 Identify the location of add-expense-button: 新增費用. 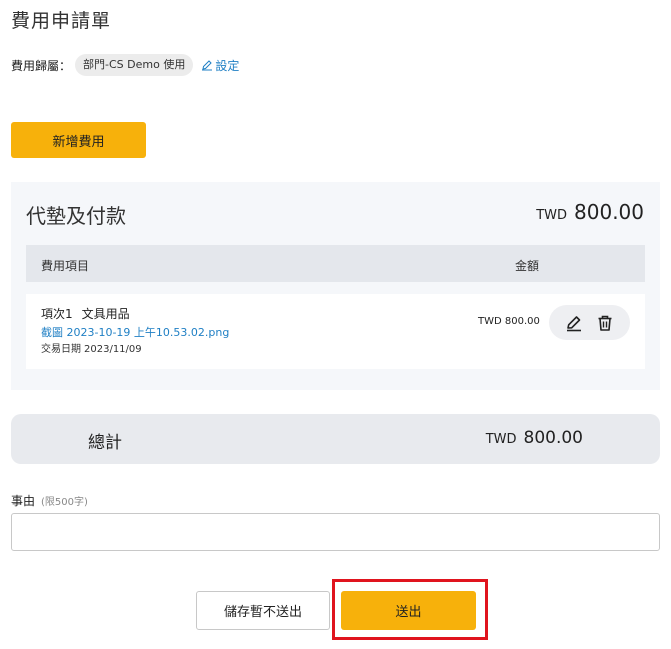
(78, 140).